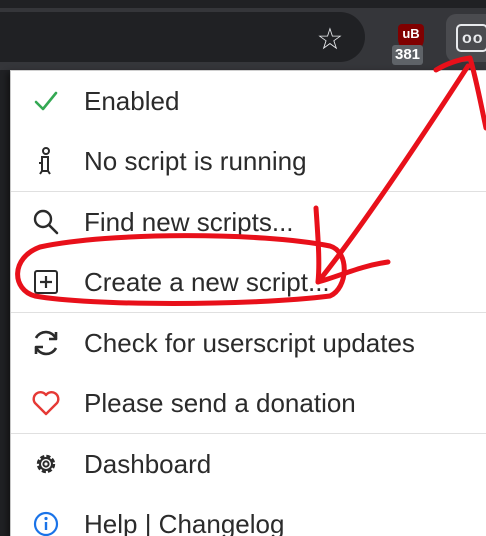 Image resolution: width=486 pixels, height=536 pixels. I want to click on menu-item-label: Dashboard, so click(148, 464).